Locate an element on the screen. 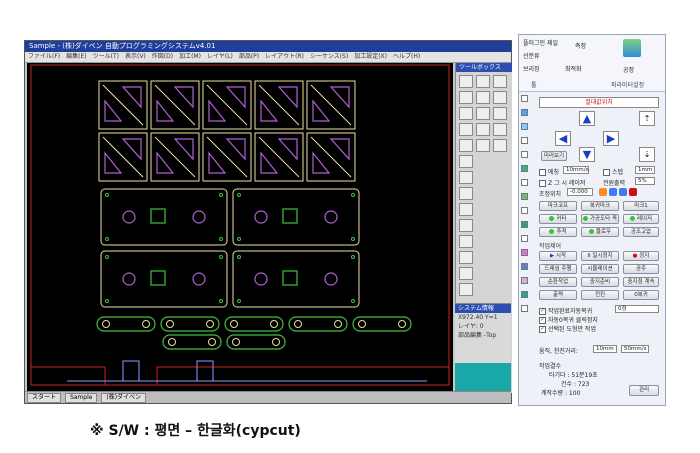  laser-button: 레이저 is located at coordinates (641, 219).